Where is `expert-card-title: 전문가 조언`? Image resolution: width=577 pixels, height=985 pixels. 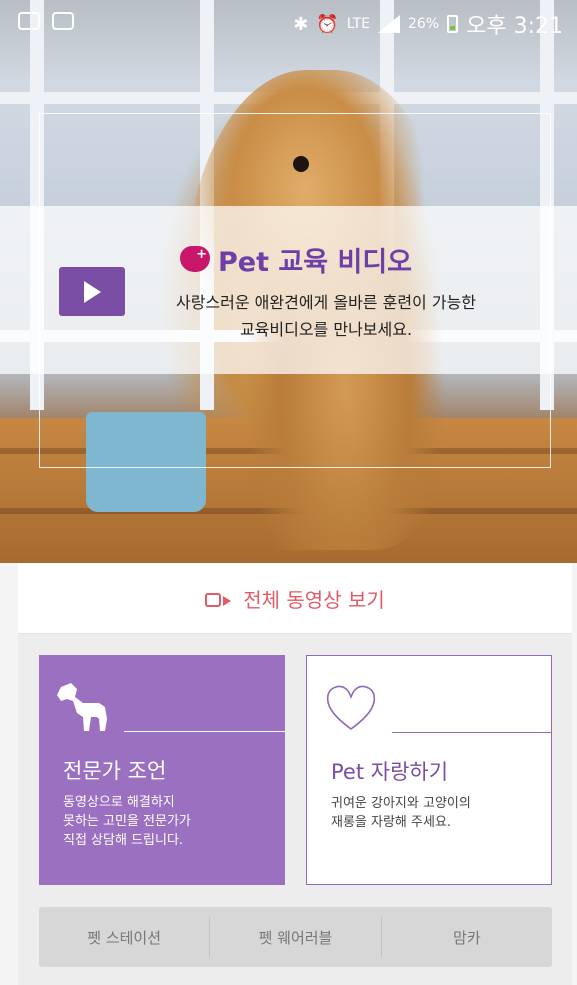
expert-card-title: 전문가 조언 is located at coordinates (115, 771).